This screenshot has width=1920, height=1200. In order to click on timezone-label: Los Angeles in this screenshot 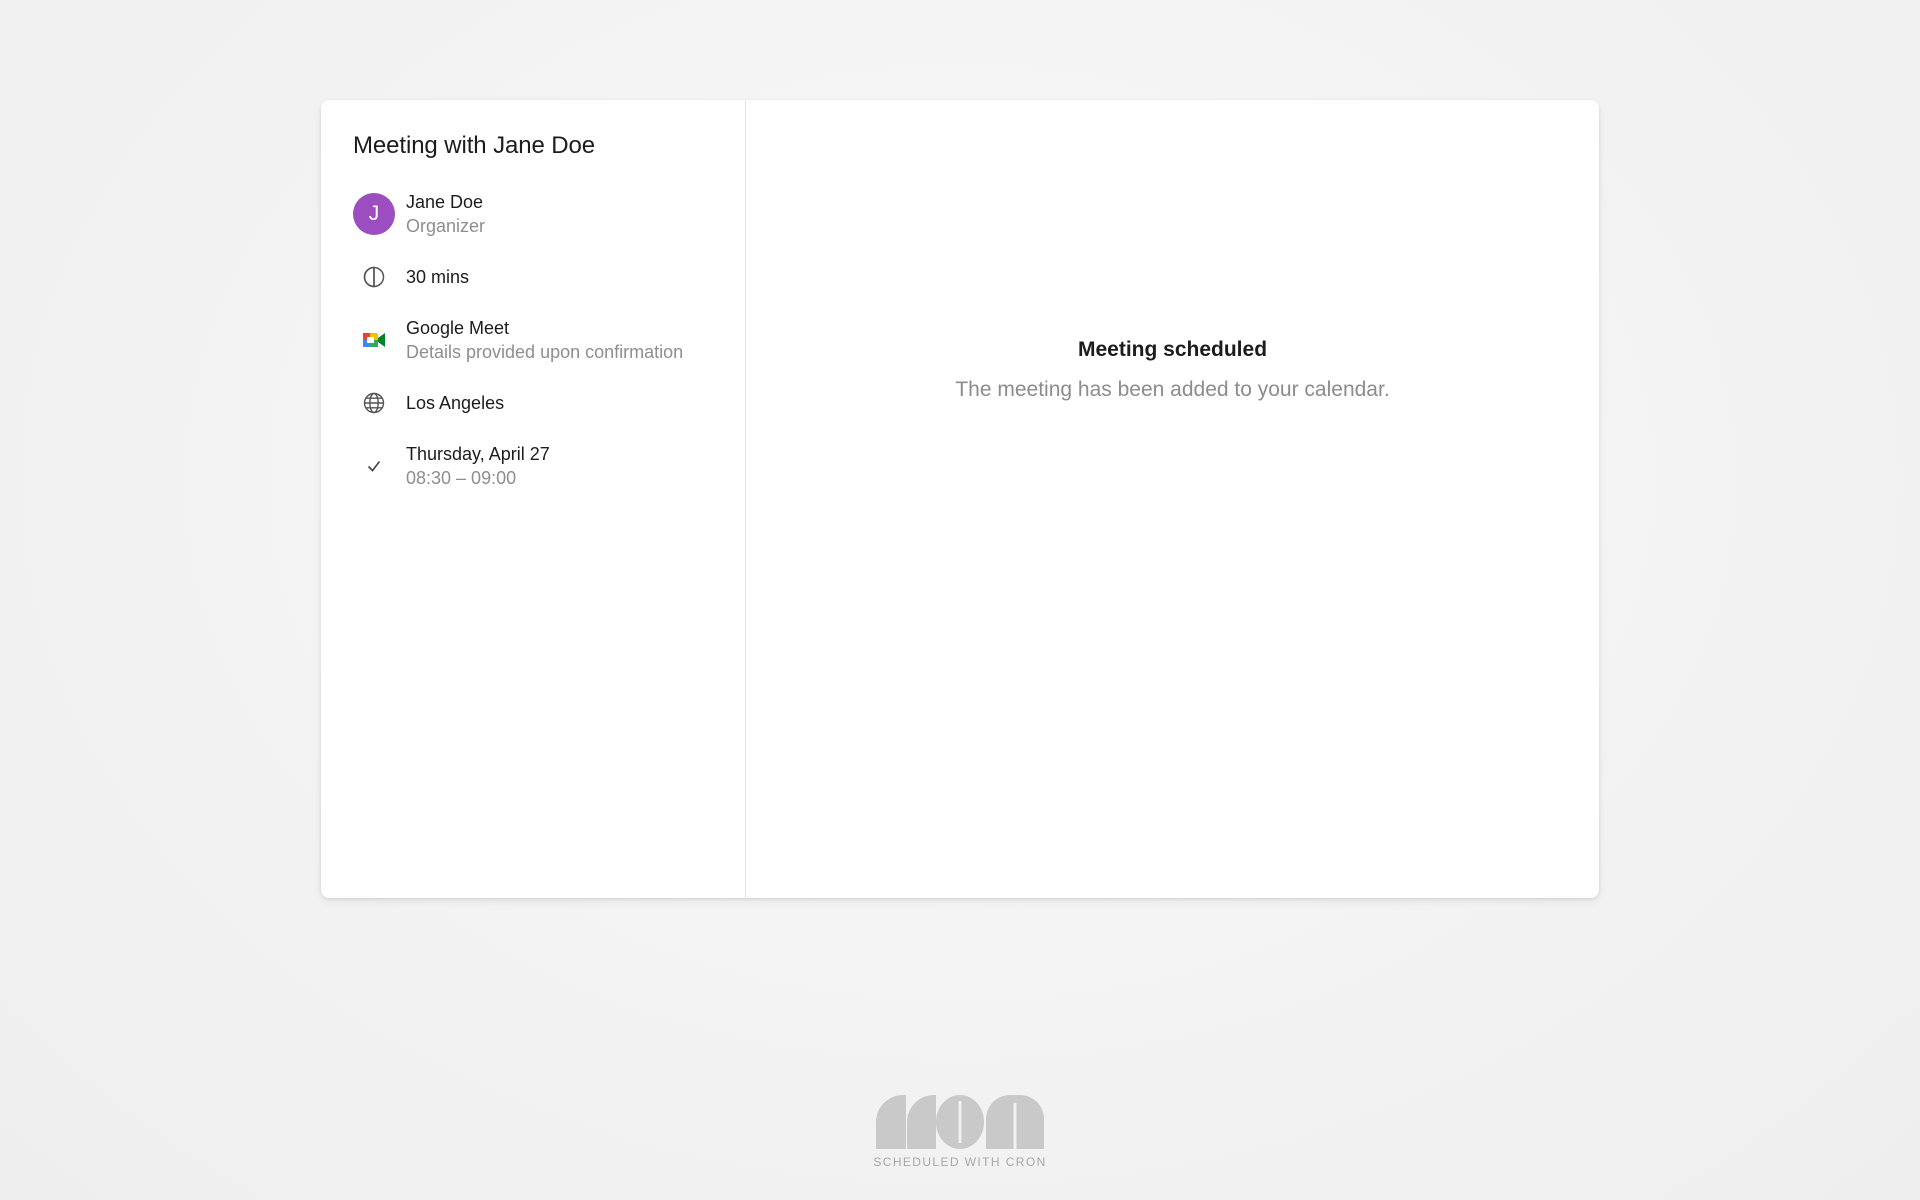, I will do `click(455, 403)`.